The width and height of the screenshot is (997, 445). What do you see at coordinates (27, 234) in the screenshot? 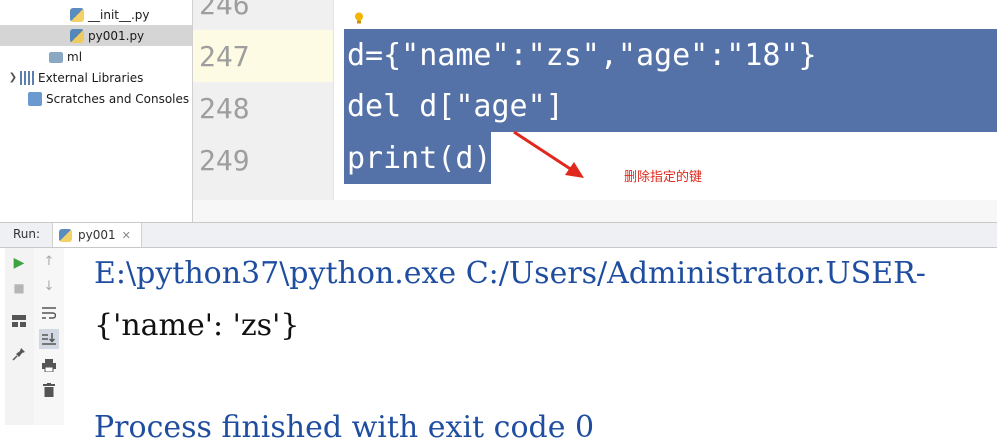
I see `run-label: Run:` at bounding box center [27, 234].